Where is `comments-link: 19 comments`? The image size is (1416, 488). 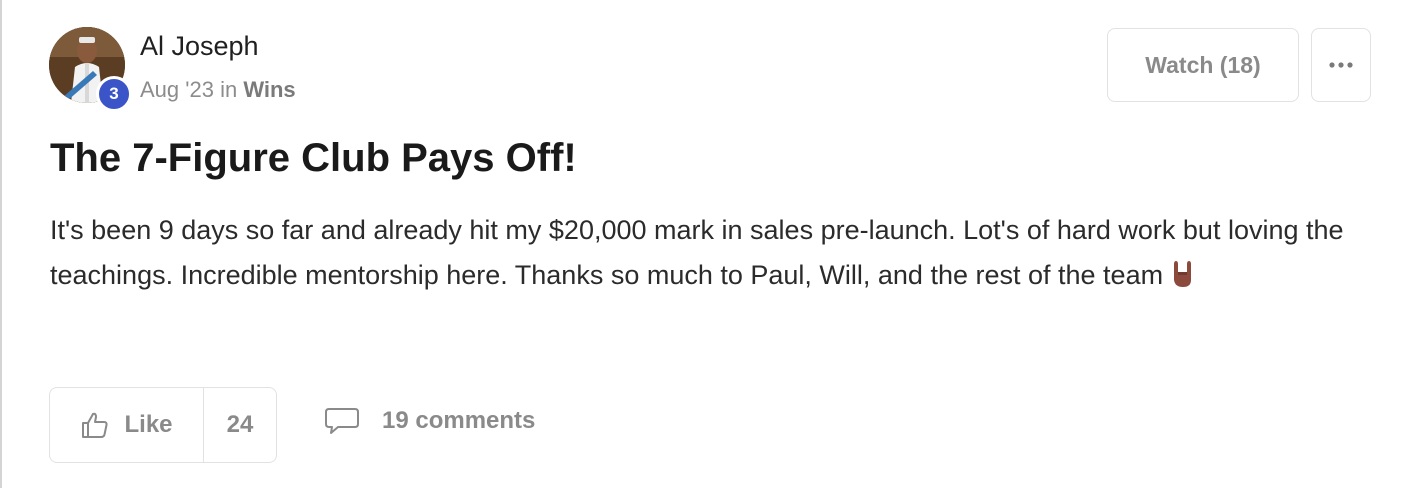
comments-link: 19 comments is located at coordinates (429, 421).